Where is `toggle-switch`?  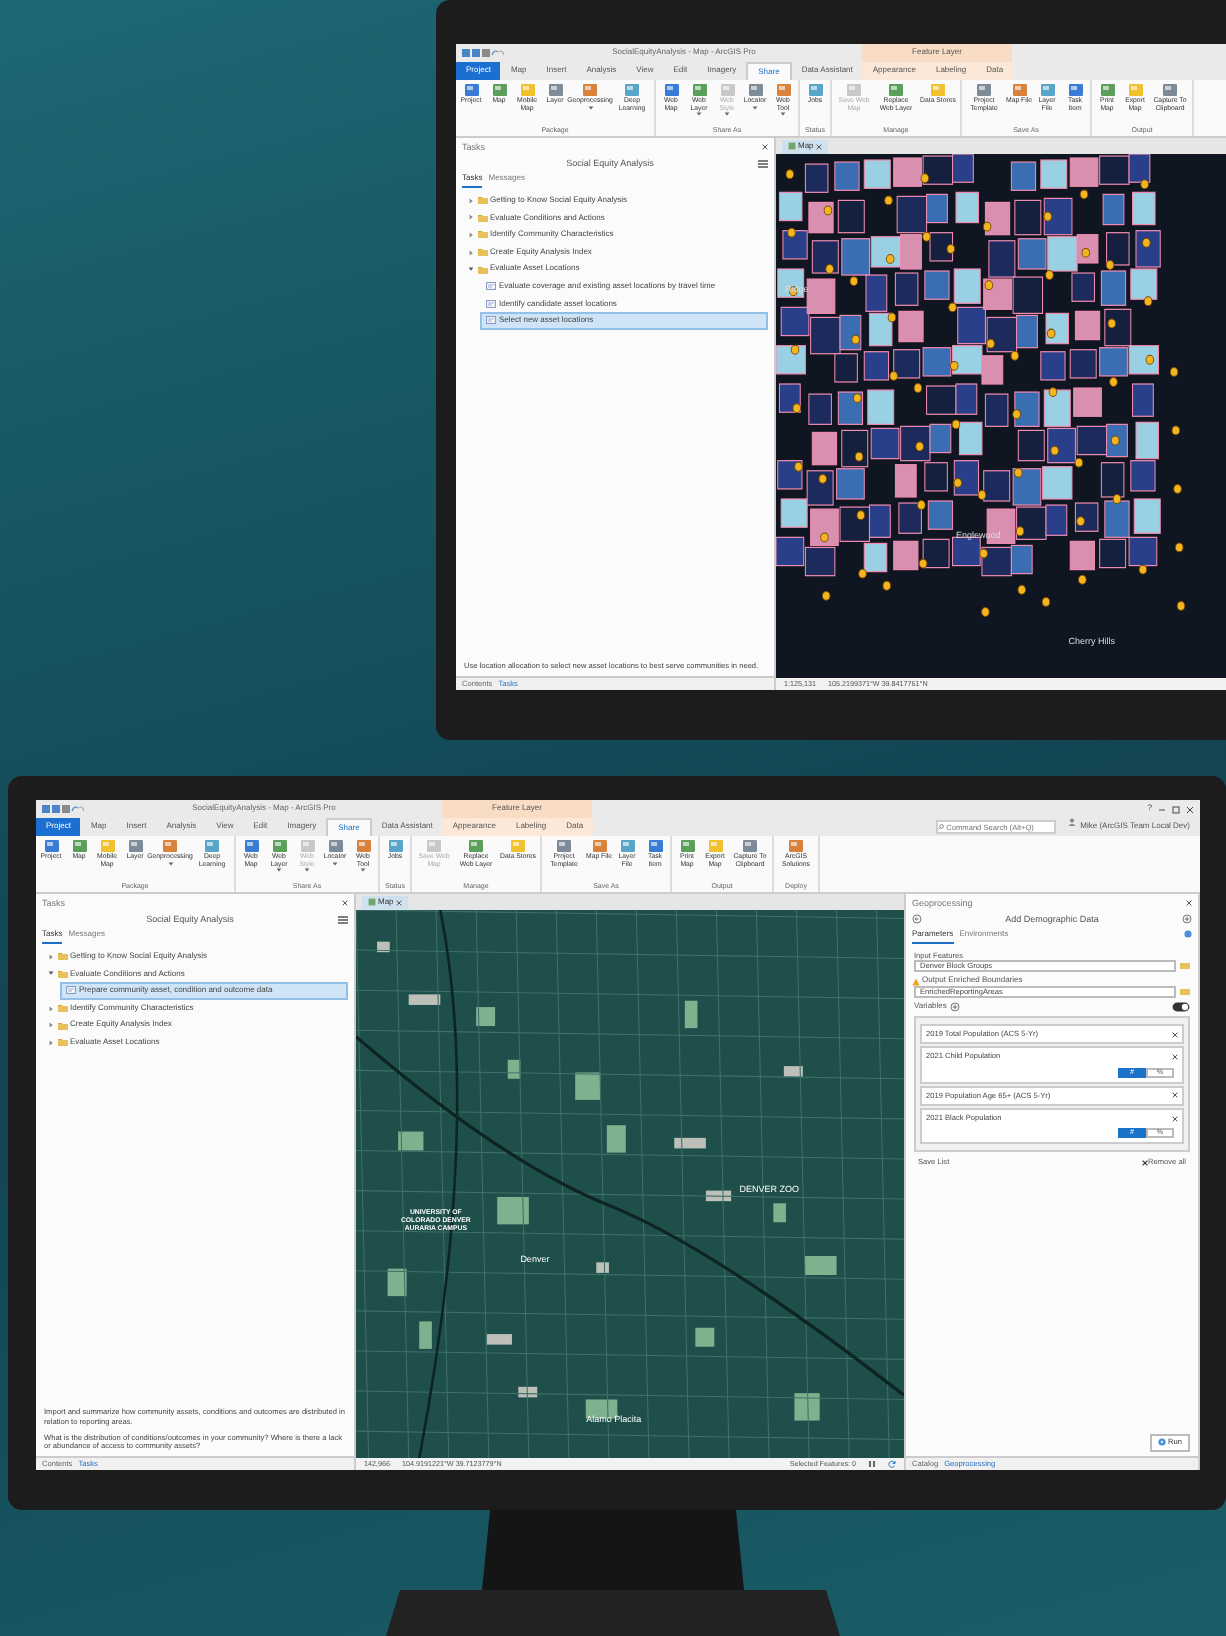 toggle-switch is located at coordinates (1181, 1006).